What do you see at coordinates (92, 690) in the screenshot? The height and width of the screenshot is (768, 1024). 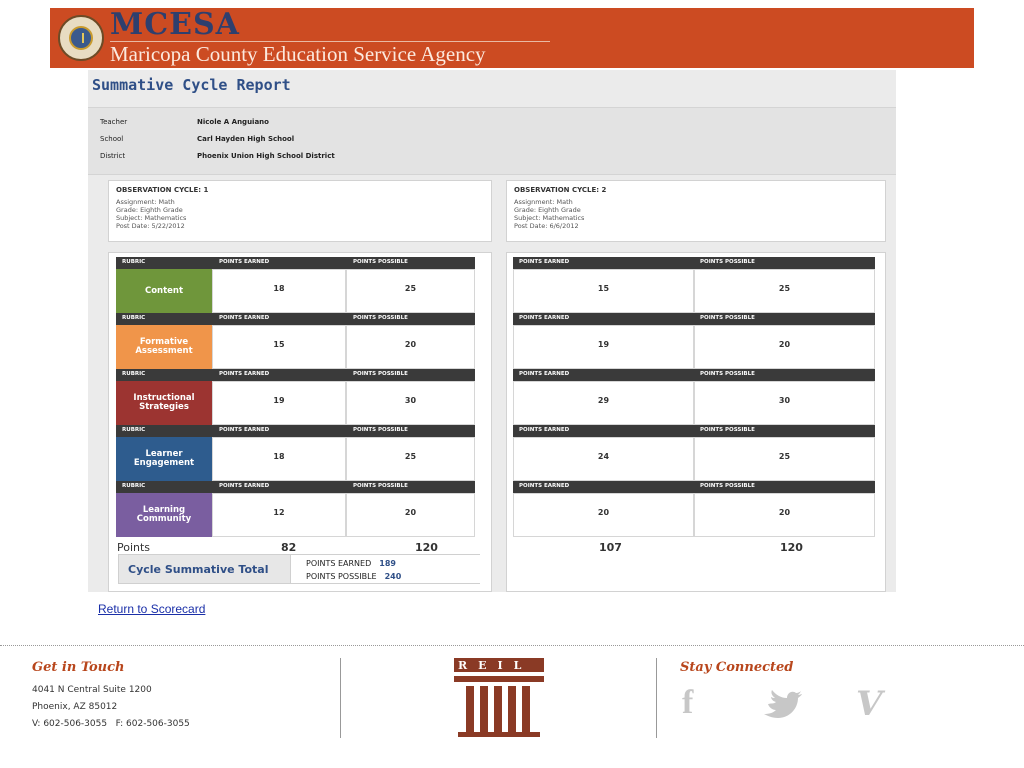 I see `address-line-1: 4041 N Central Suite 1200` at bounding box center [92, 690].